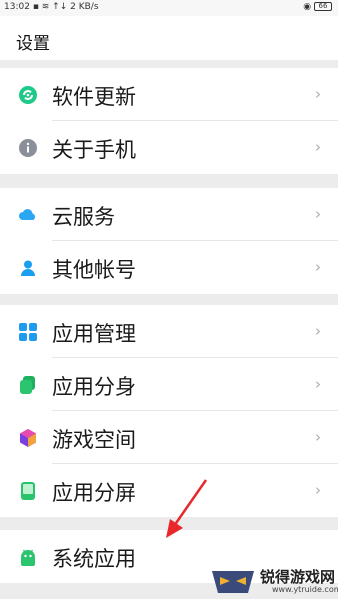 The image size is (338, 599). I want to click on watermark-logo-icon, so click(233, 582).